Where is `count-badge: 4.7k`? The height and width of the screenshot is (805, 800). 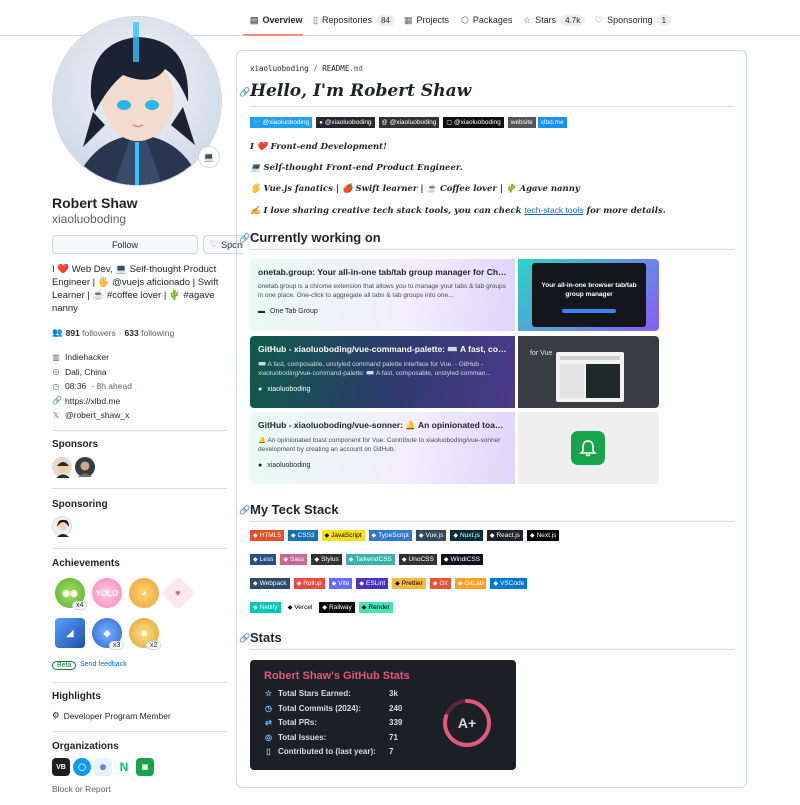
count-badge: 4.7k is located at coordinates (573, 20).